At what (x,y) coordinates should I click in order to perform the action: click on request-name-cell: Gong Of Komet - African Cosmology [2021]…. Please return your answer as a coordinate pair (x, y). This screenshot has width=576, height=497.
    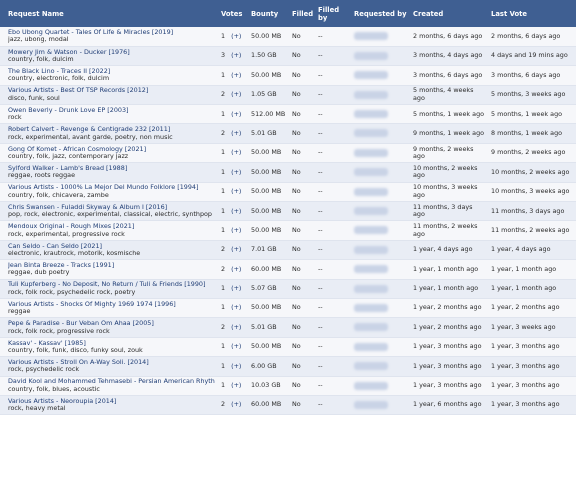
    Looking at the image, I should click on (109, 153).